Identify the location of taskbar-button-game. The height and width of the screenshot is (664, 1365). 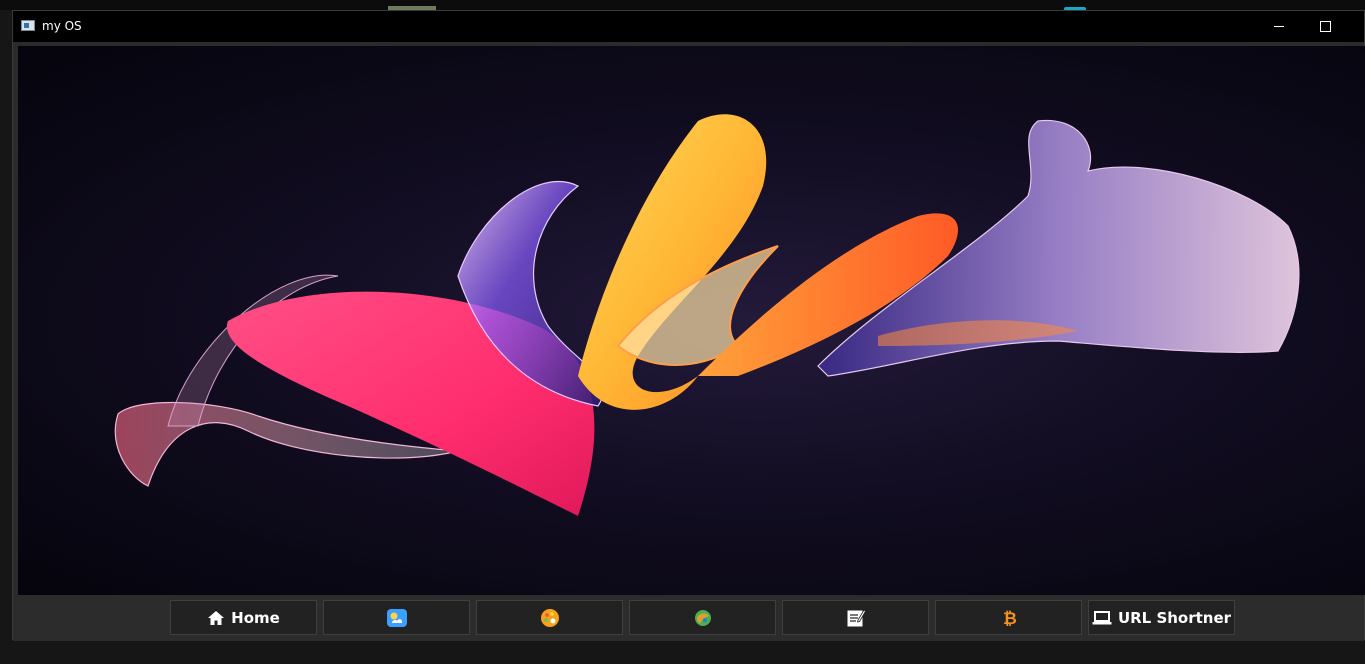
(702, 617).